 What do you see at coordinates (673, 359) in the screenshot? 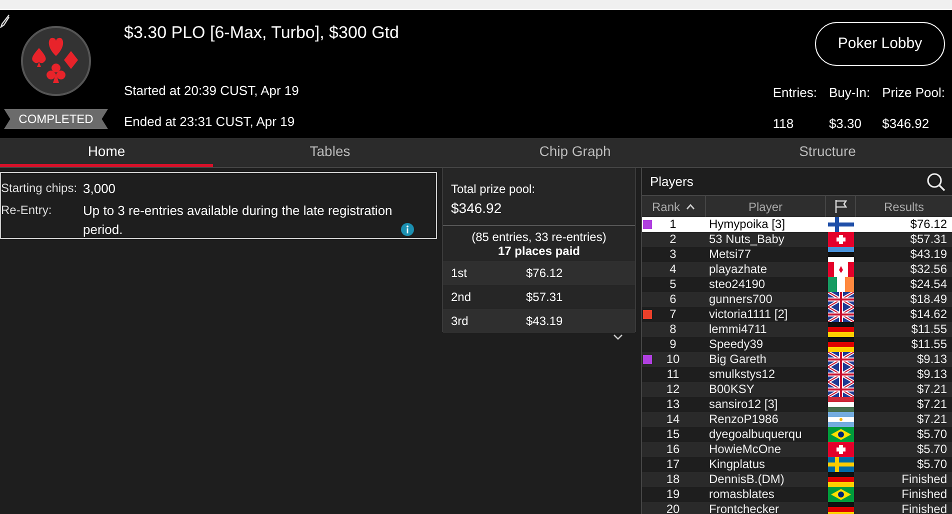
I see `rank-cell-text: 10` at bounding box center [673, 359].